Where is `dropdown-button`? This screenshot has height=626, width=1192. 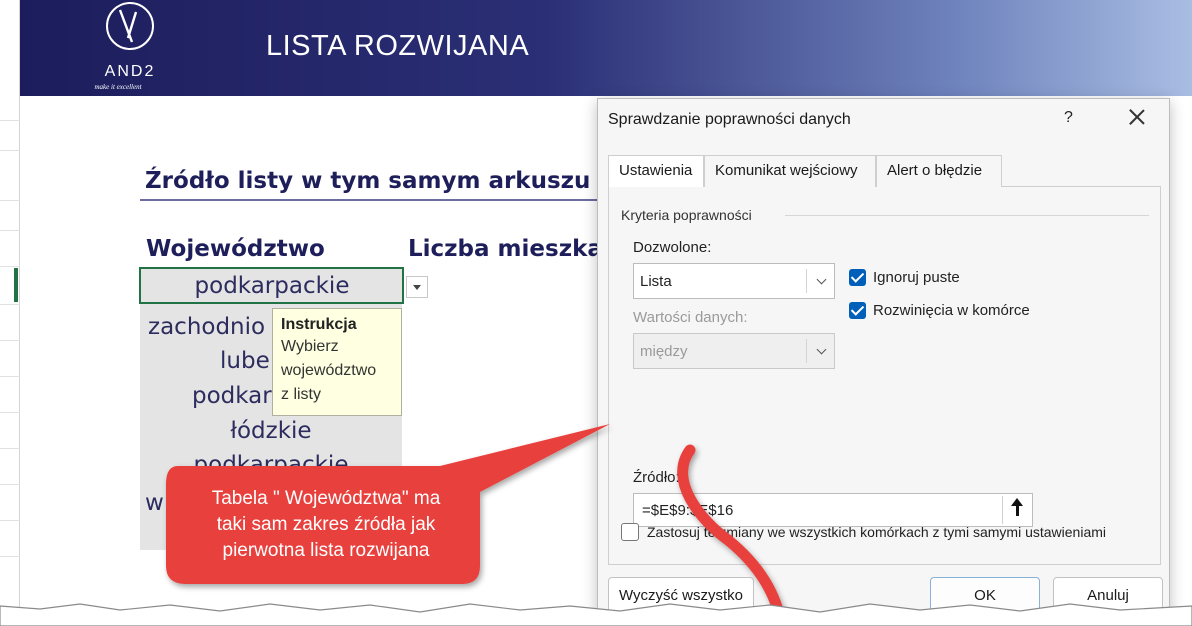 dropdown-button is located at coordinates (417, 287).